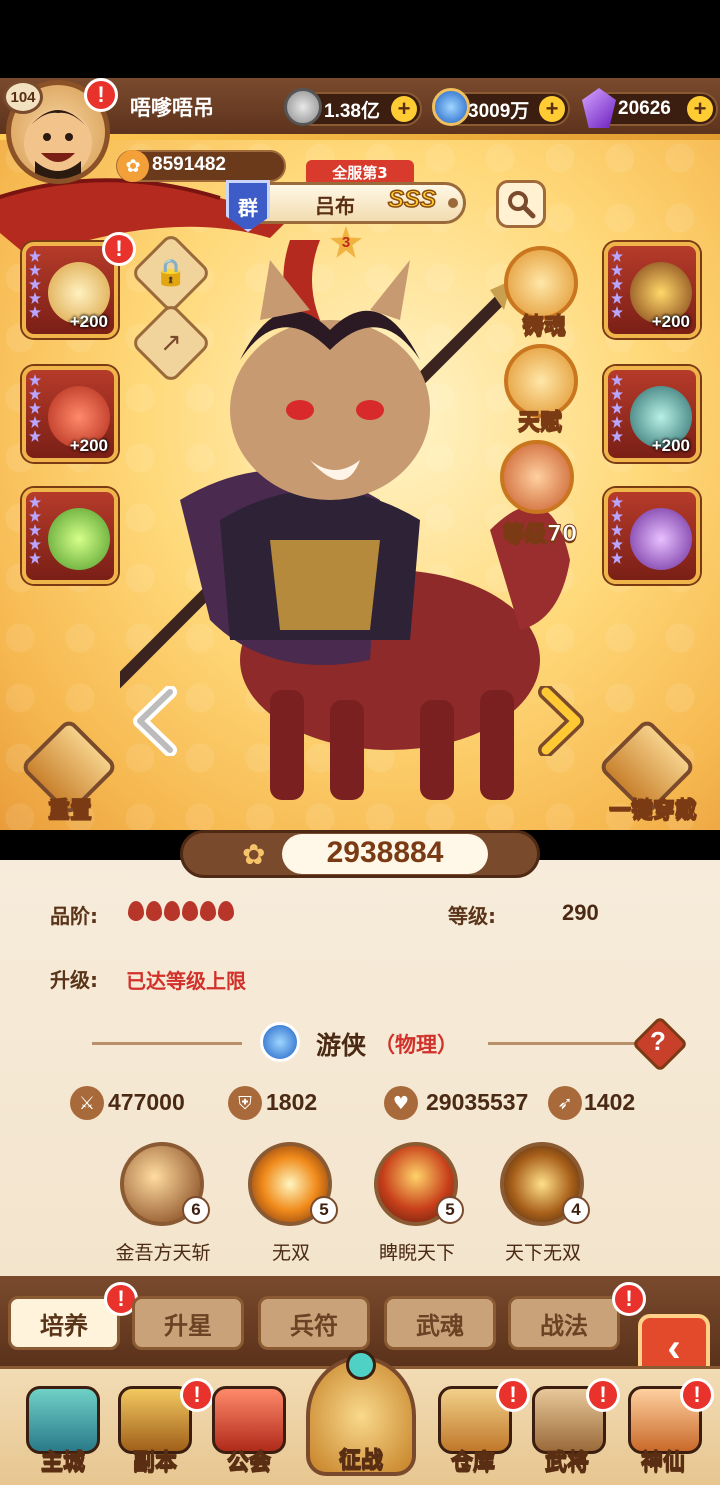  Describe the element at coordinates (663, 1460) in the screenshot. I see `nav-immortals: 神仙` at that location.